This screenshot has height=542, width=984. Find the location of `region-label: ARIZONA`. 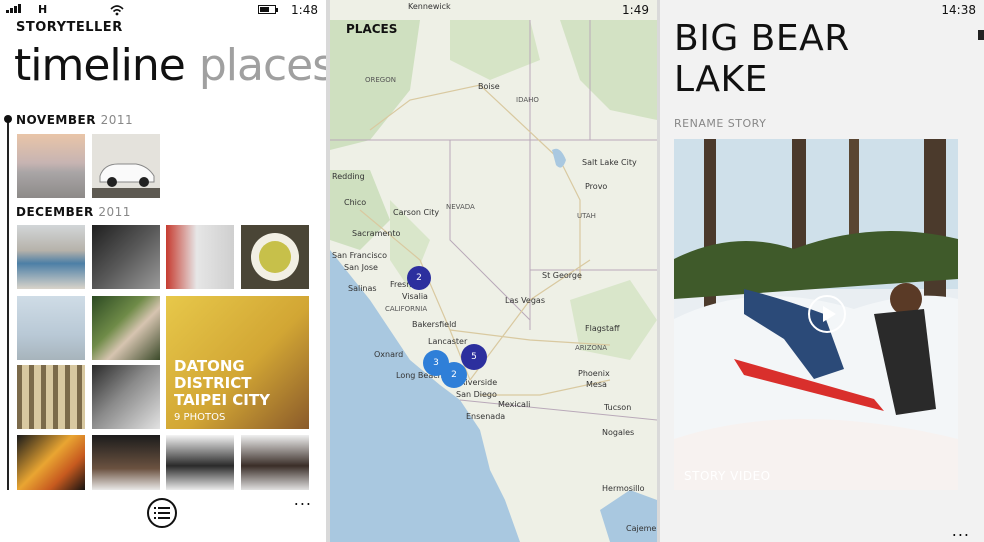

region-label: ARIZONA is located at coordinates (591, 348).